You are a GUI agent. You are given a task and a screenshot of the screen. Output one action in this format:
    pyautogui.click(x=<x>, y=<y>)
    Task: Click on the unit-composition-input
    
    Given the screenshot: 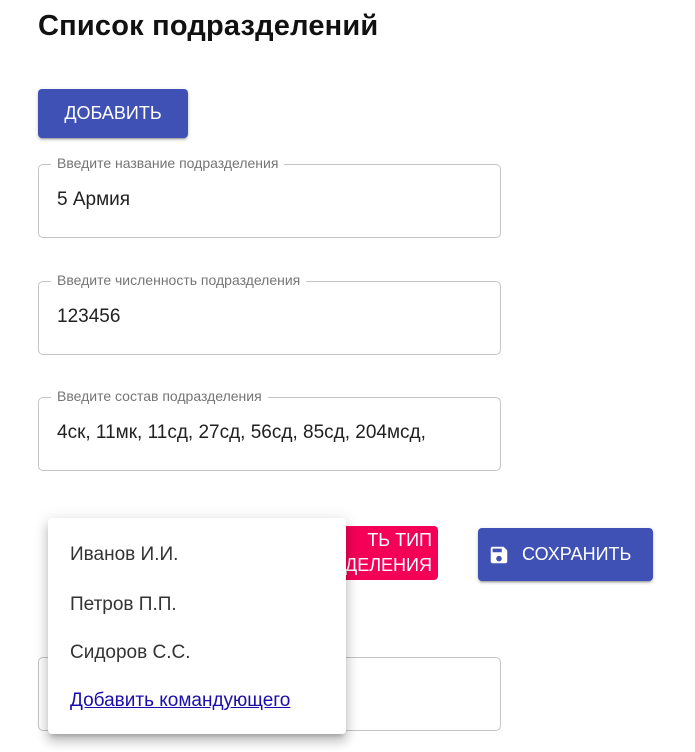 What is the action you would take?
    pyautogui.click(x=276, y=433)
    